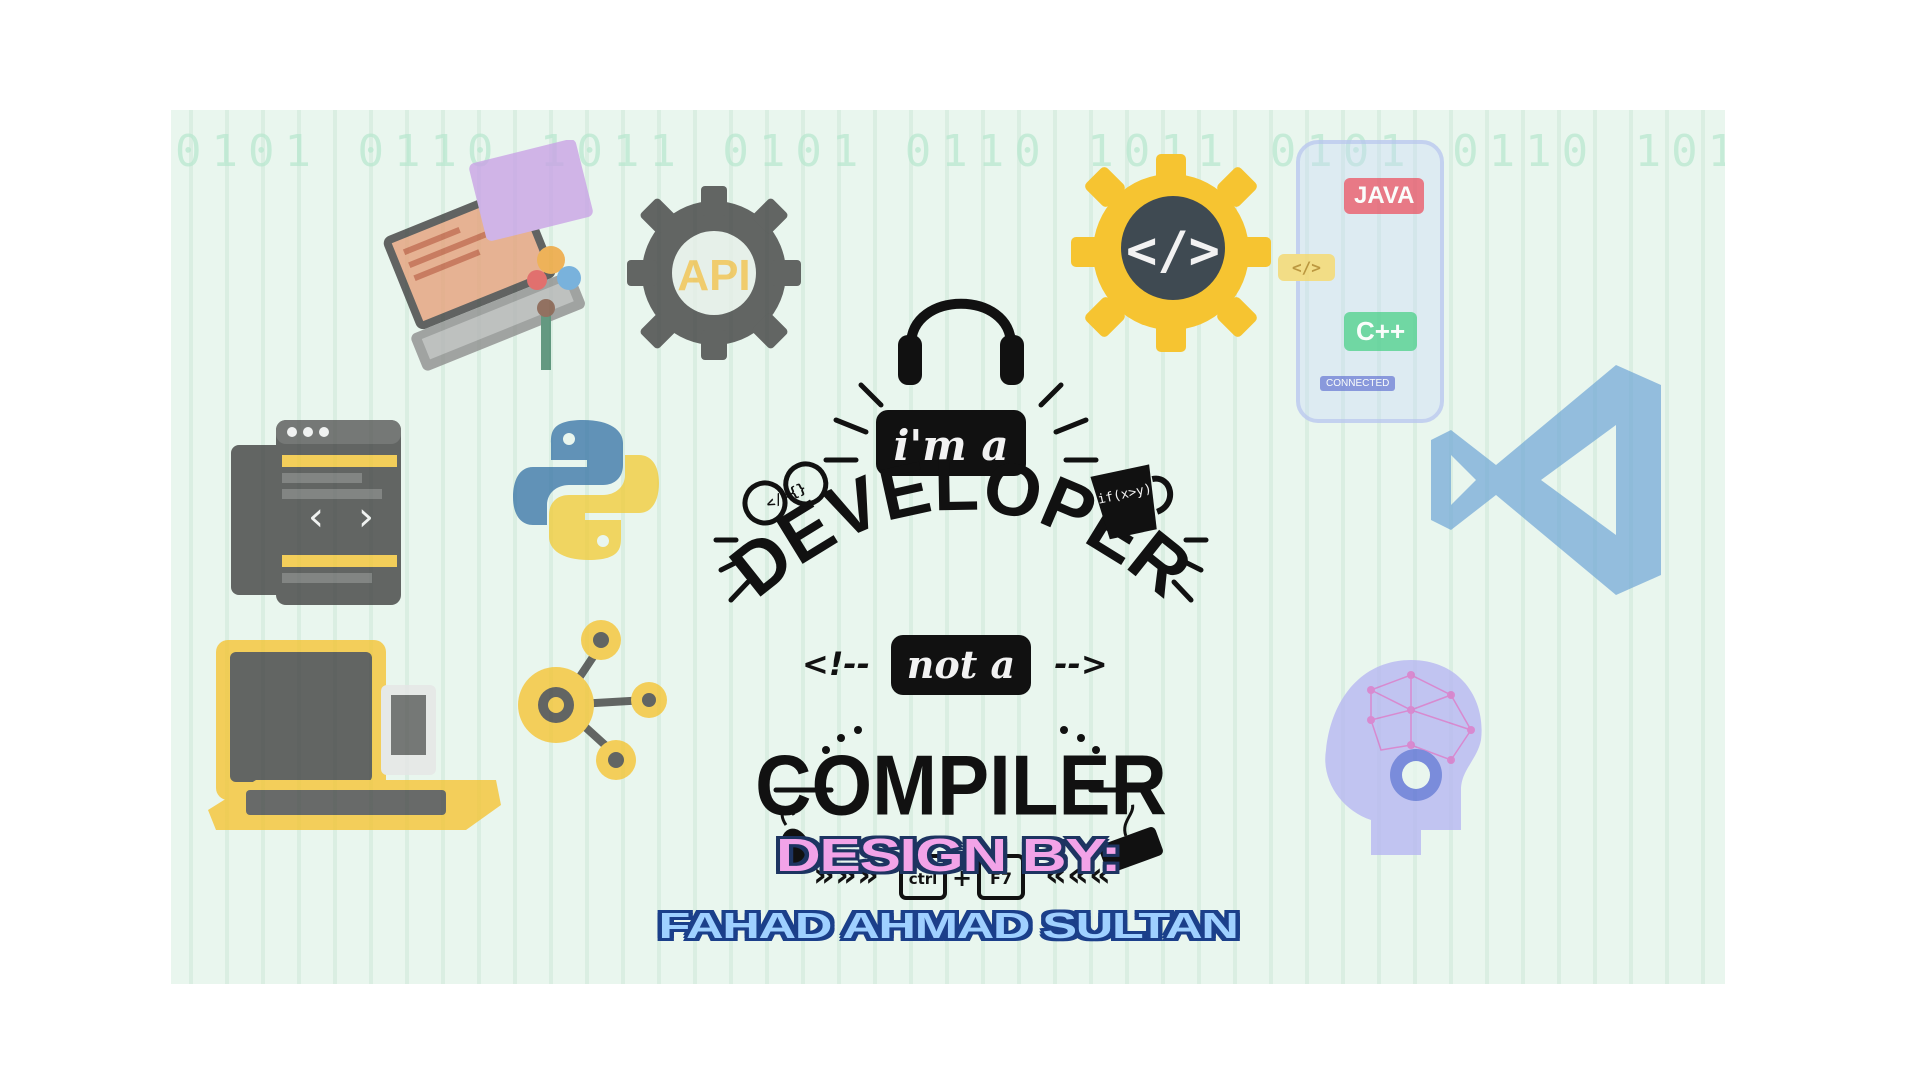  Describe the element at coordinates (354, 735) in the screenshot. I see `desktop-computer-illustration` at that location.